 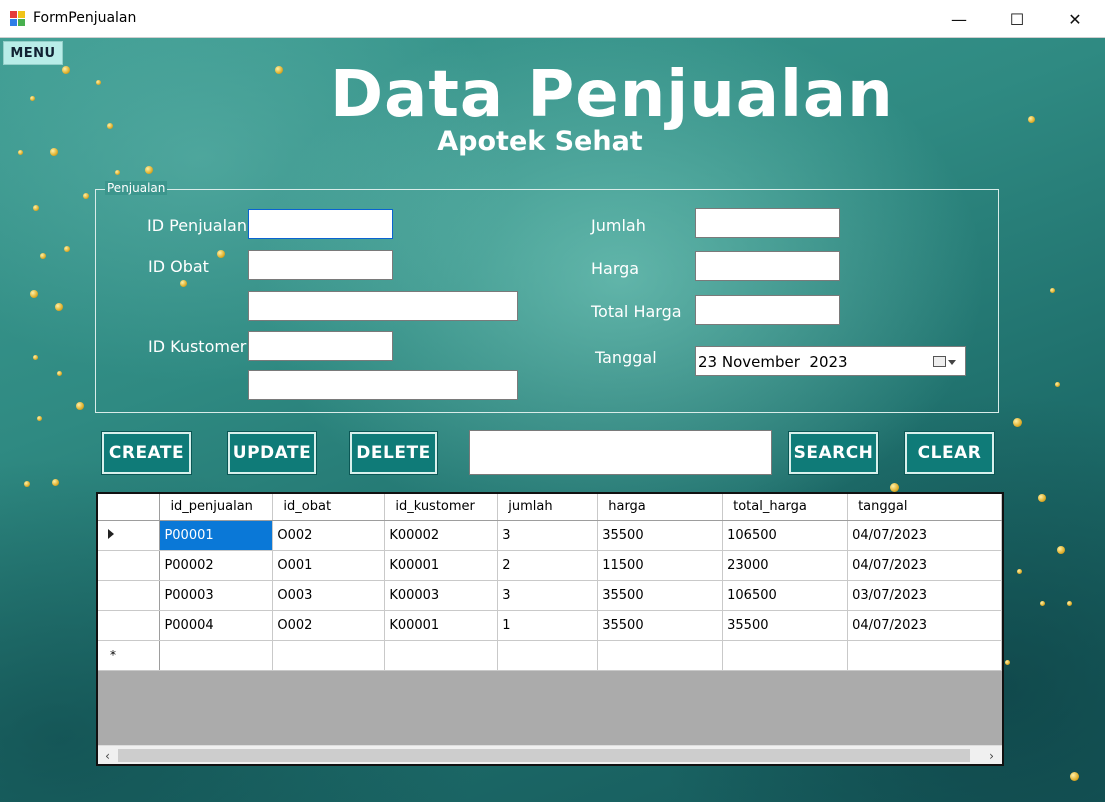 I want to click on table-cell: K00002, so click(x=441, y=535).